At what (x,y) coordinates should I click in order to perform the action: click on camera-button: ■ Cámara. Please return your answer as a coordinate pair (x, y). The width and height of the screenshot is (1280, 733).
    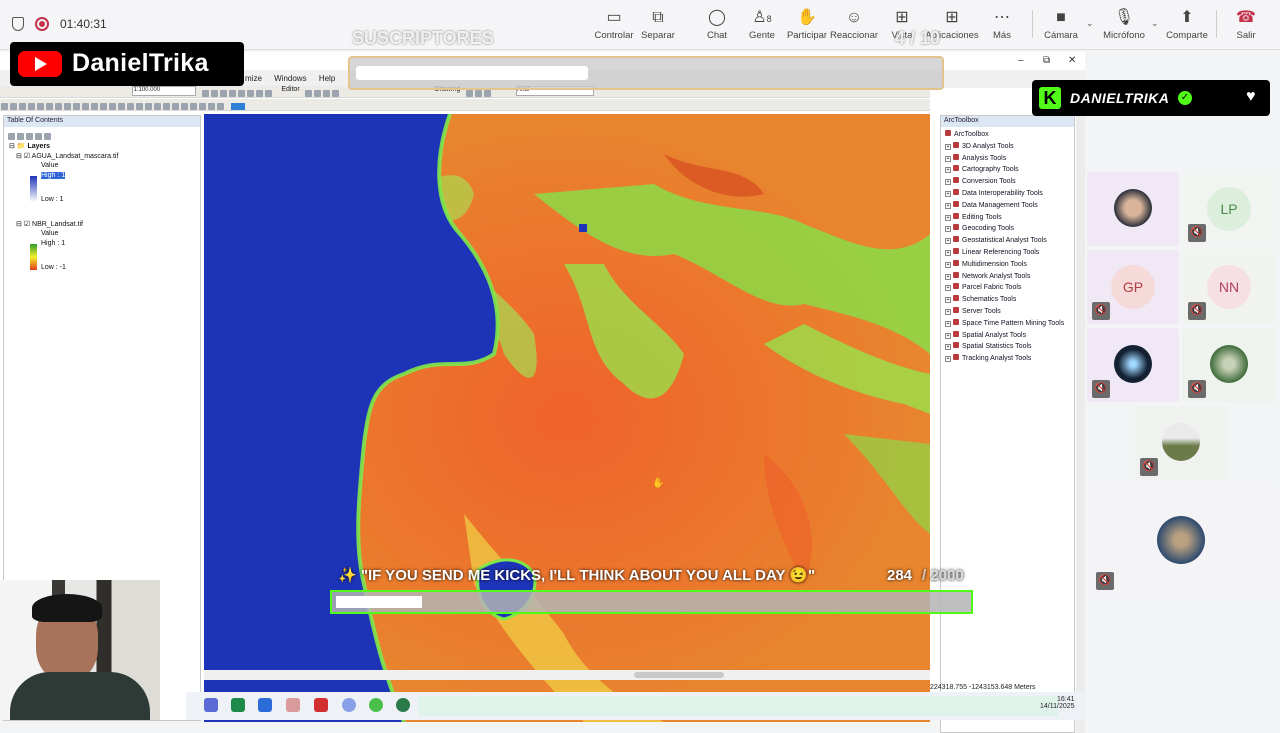
    Looking at the image, I should click on (1061, 26).